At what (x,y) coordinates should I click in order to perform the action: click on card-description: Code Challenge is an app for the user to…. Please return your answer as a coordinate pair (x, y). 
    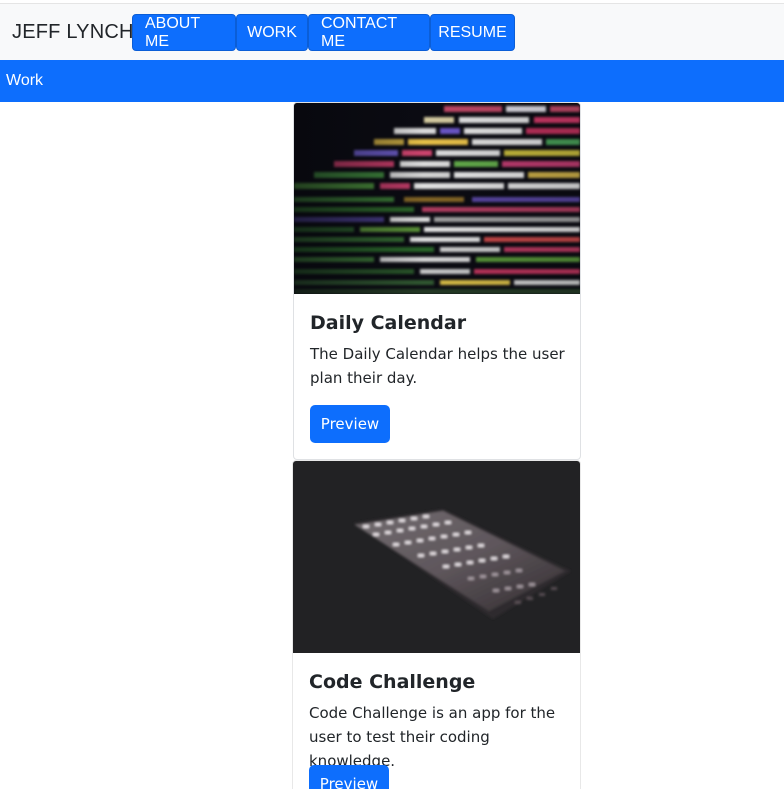
    Looking at the image, I should click on (432, 737).